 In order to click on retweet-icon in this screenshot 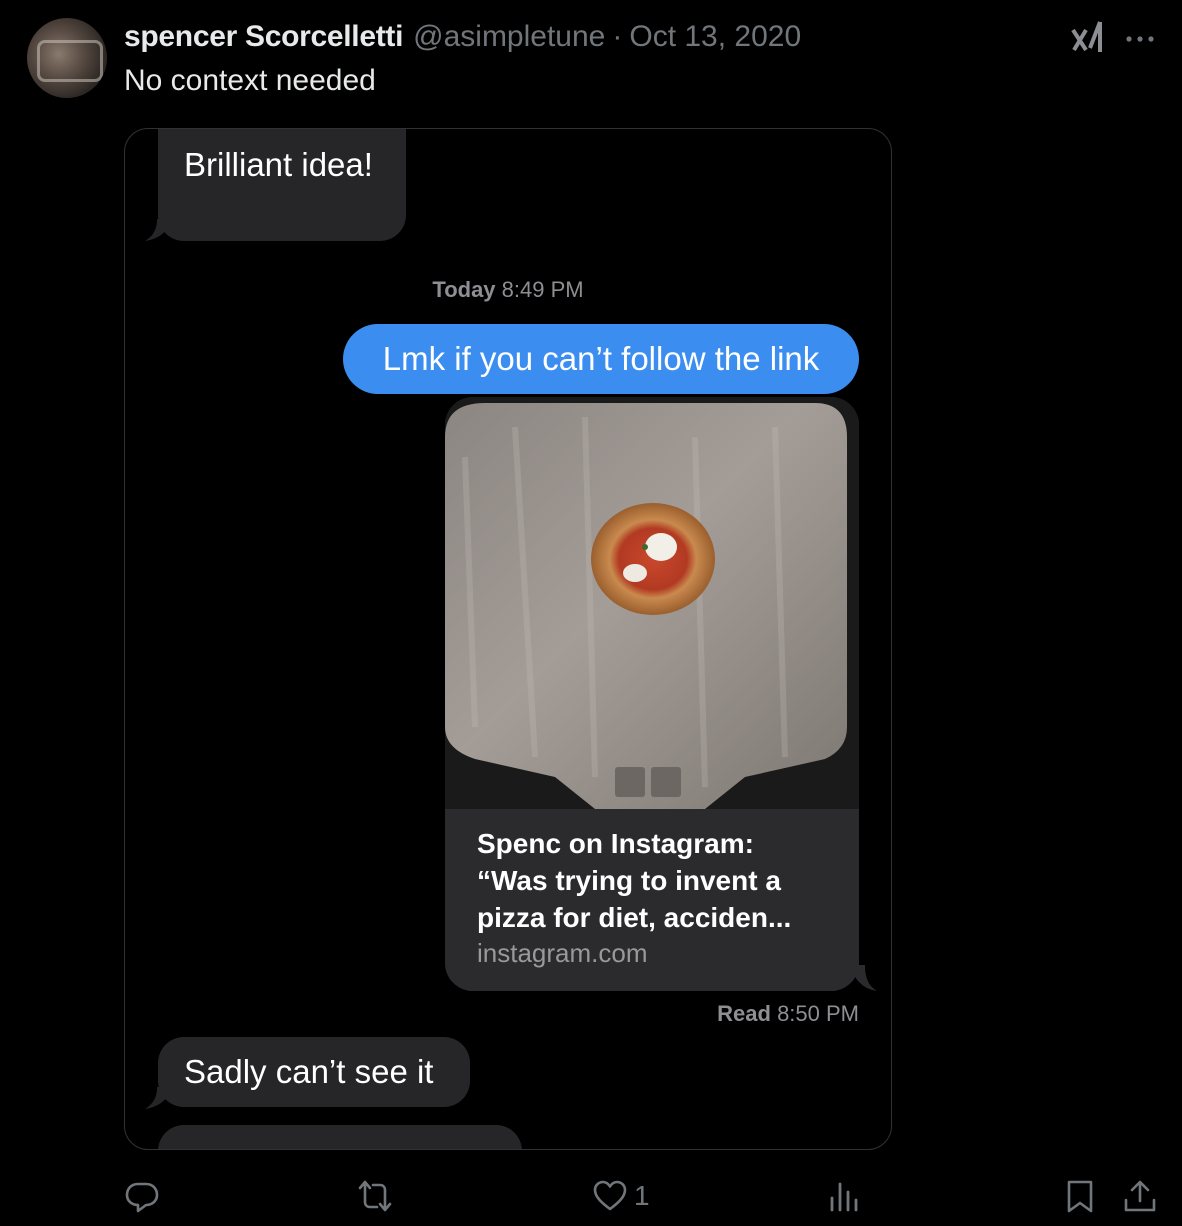, I will do `click(375, 1196)`.